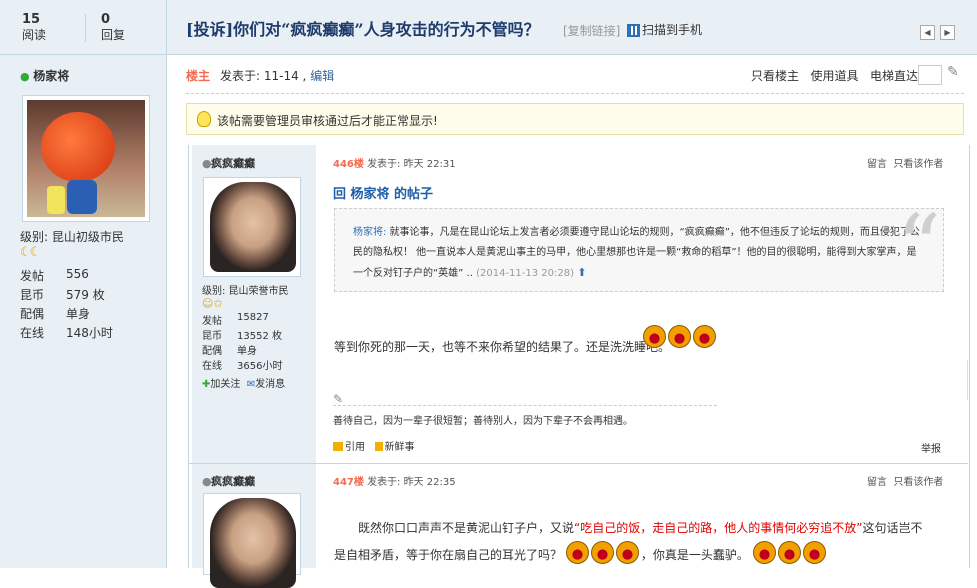 This screenshot has height=588, width=977. What do you see at coordinates (31, 19) in the screenshot?
I see `views-count: 15` at bounding box center [31, 19].